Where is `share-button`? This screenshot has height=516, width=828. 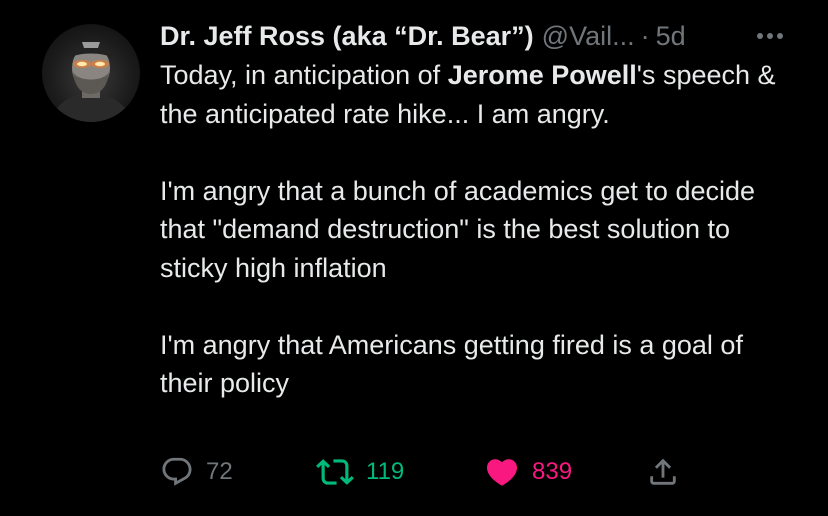 share-button is located at coordinates (663, 472).